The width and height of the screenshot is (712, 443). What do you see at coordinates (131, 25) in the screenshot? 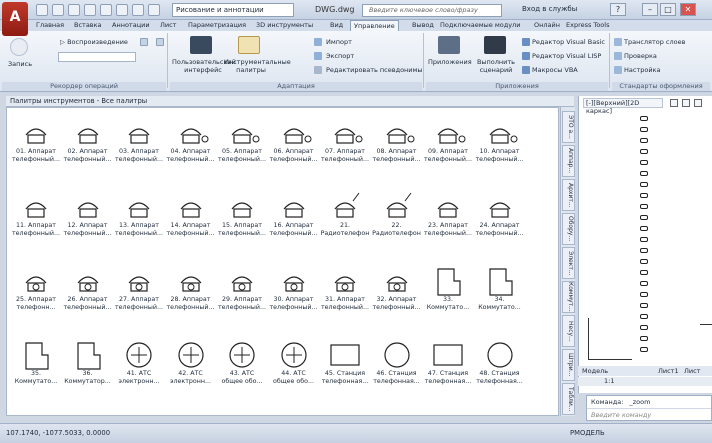
I see `tab-annotate: Аннотации` at bounding box center [131, 25].